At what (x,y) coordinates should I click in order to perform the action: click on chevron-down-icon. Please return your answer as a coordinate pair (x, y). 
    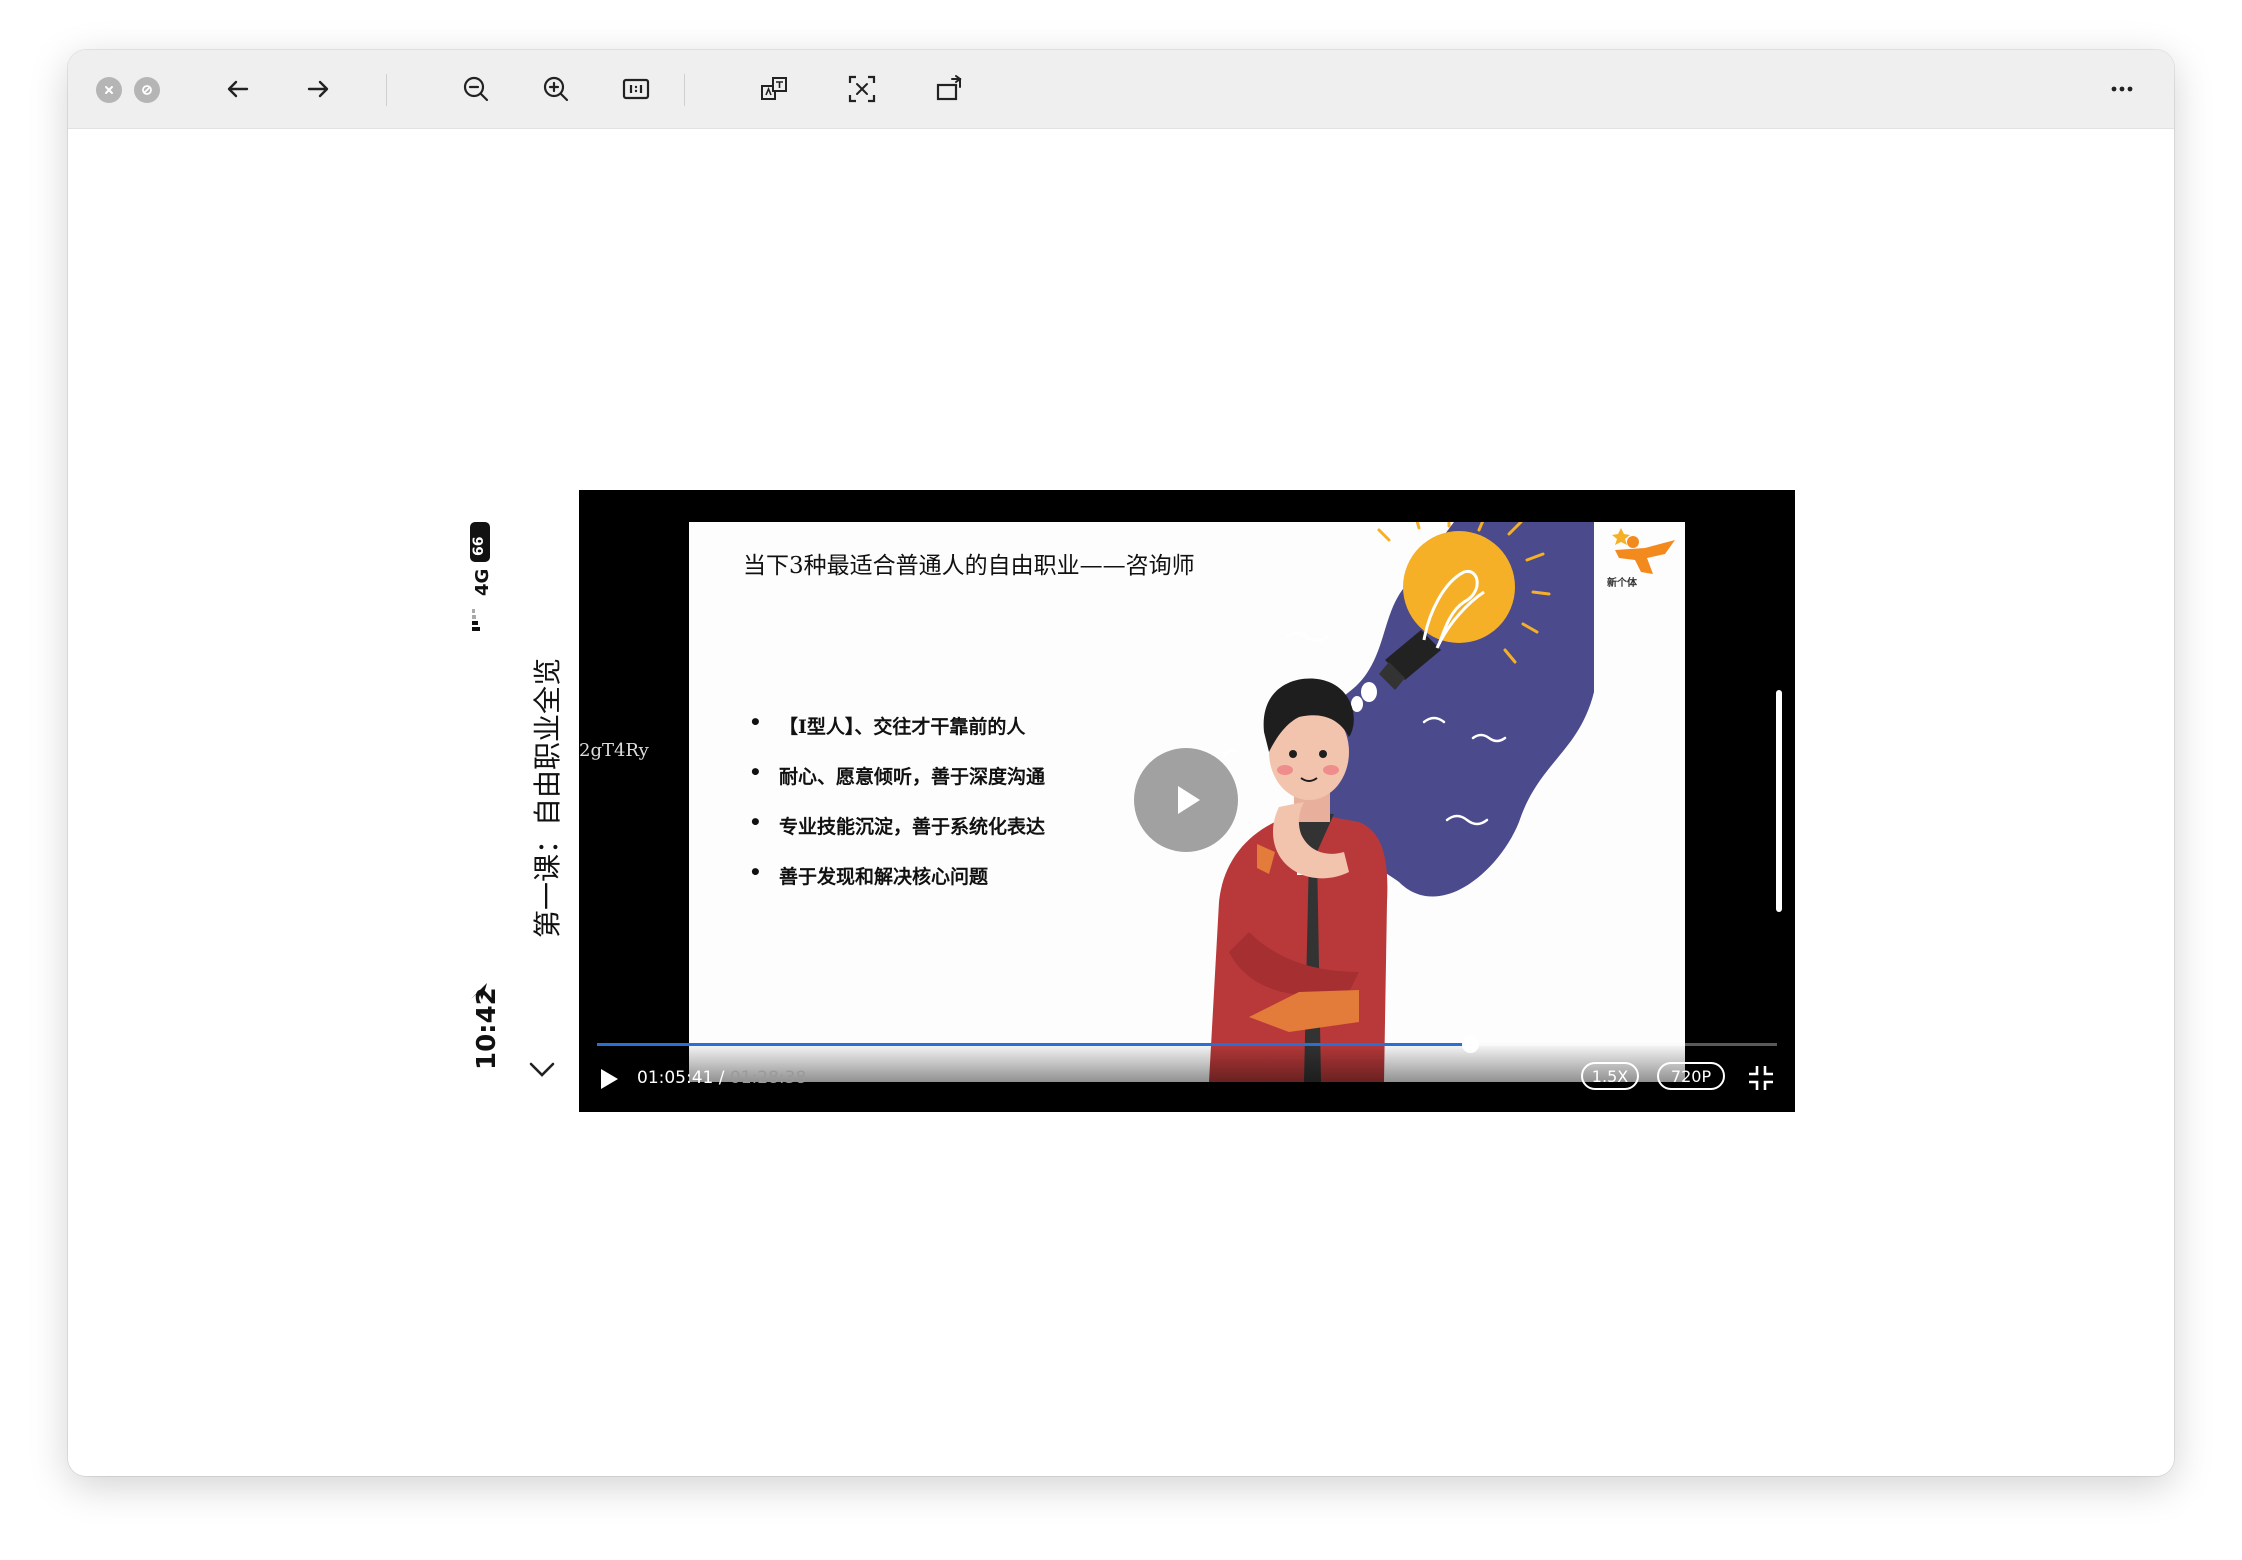
    Looking at the image, I should click on (542, 1070).